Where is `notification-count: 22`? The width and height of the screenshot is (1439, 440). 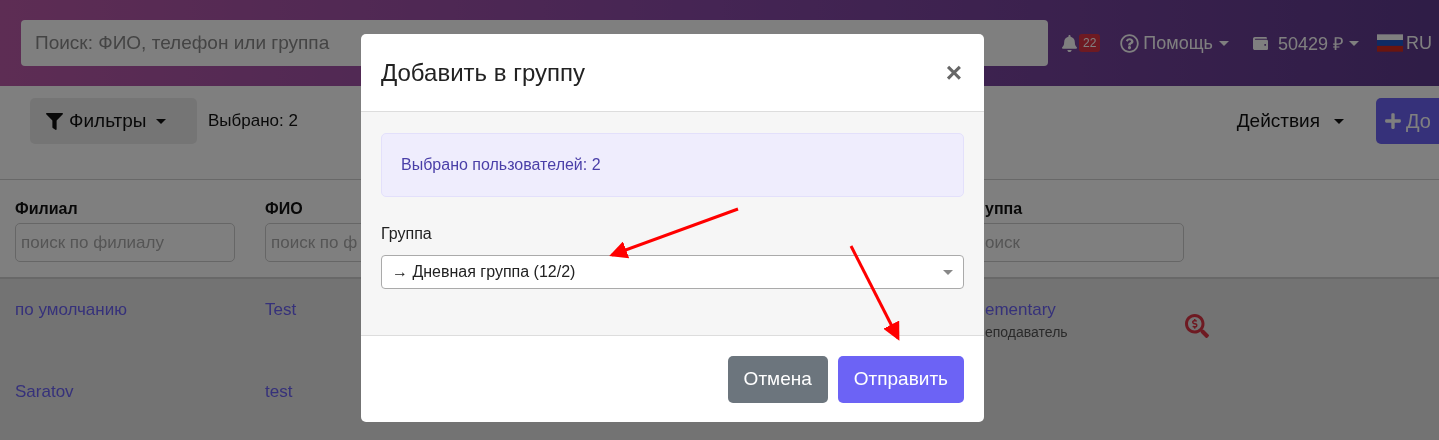
notification-count: 22 is located at coordinates (1090, 43).